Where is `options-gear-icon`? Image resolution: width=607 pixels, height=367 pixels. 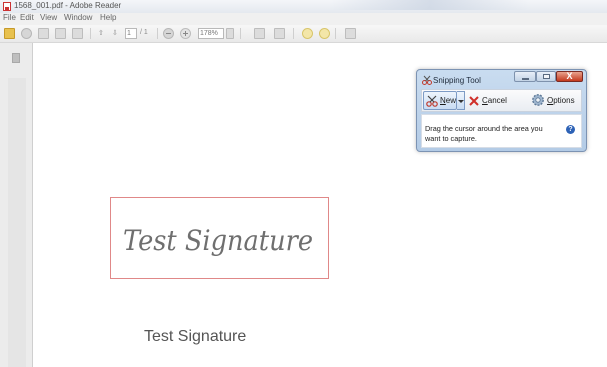
options-gear-icon is located at coordinates (538, 100).